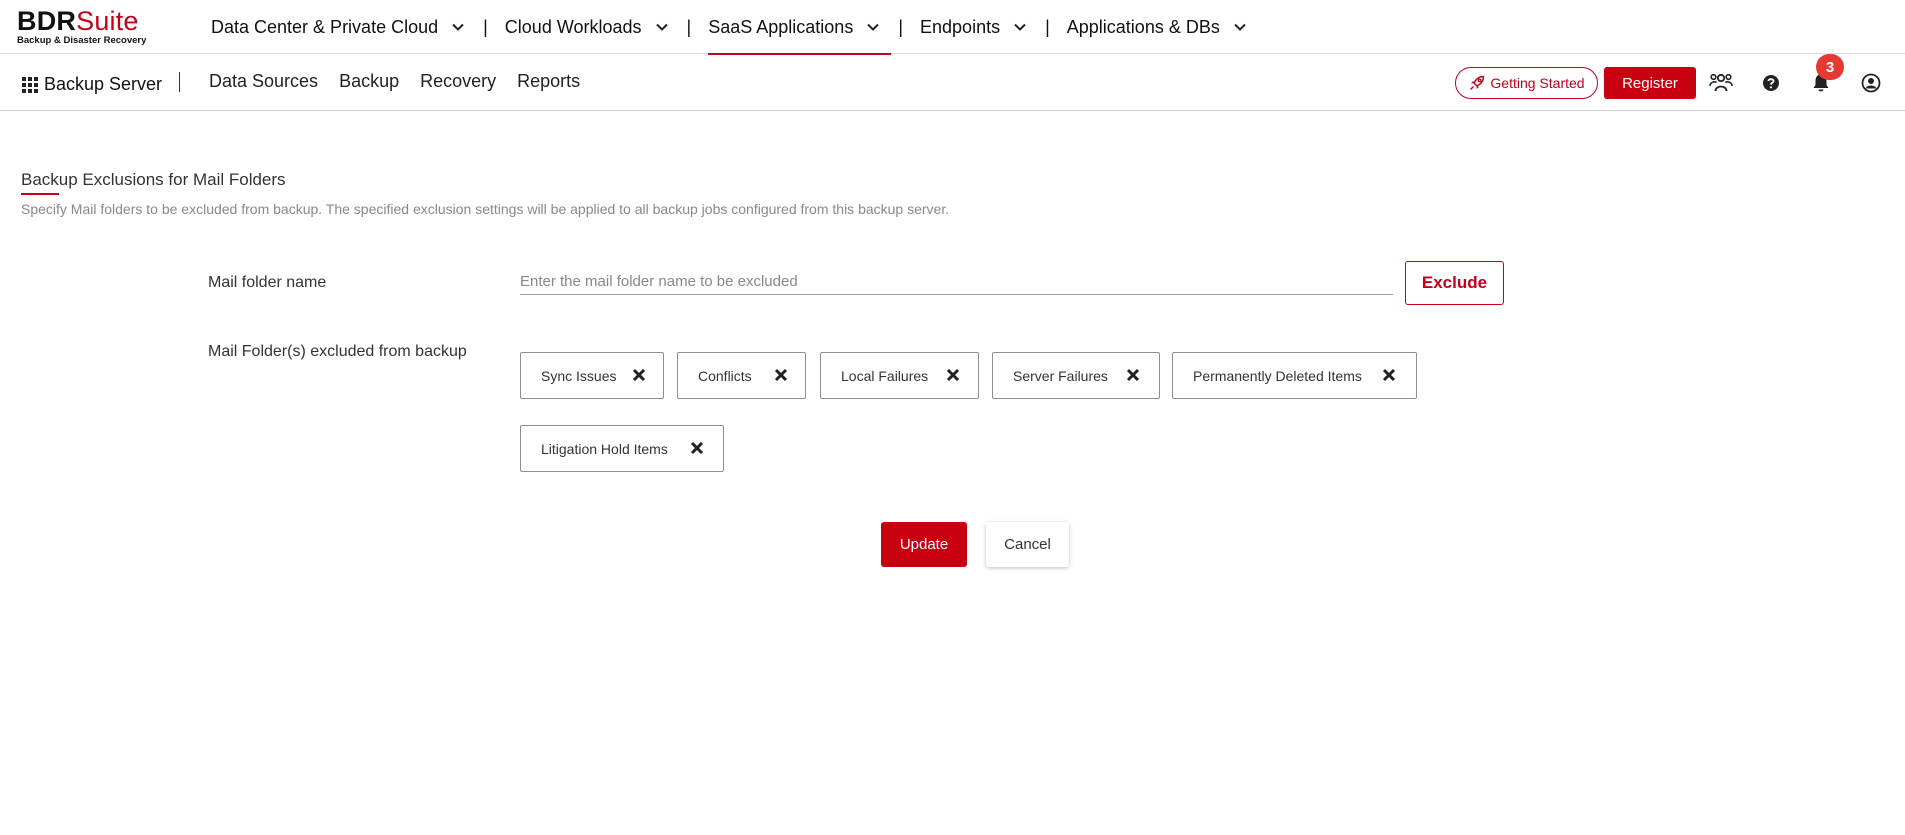  I want to click on backup-server-menu: Backup Server, so click(92, 84).